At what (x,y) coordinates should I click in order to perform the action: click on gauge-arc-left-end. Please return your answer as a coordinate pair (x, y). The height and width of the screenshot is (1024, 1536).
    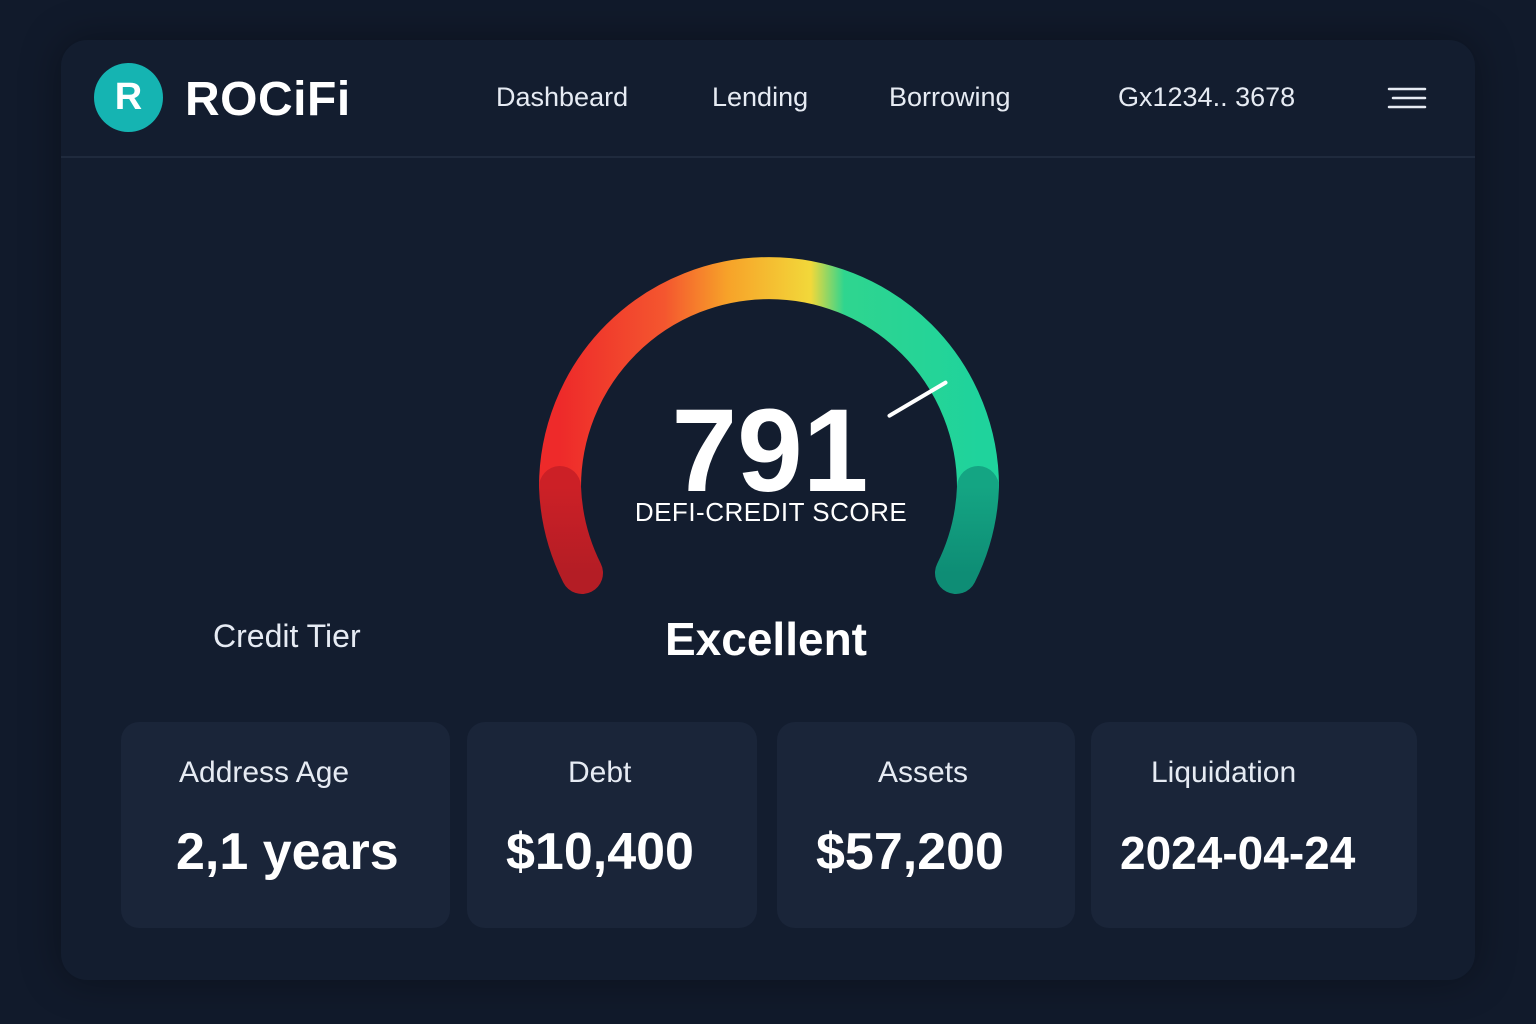
    Looking at the image, I should click on (571, 530).